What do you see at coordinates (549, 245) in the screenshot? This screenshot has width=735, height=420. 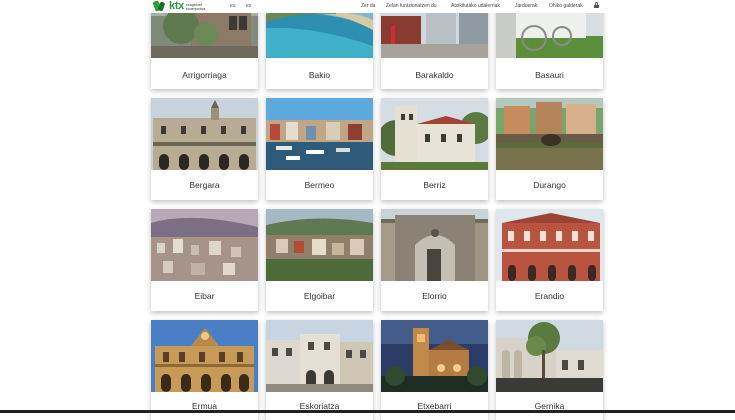 I see `erandio-photo` at bounding box center [549, 245].